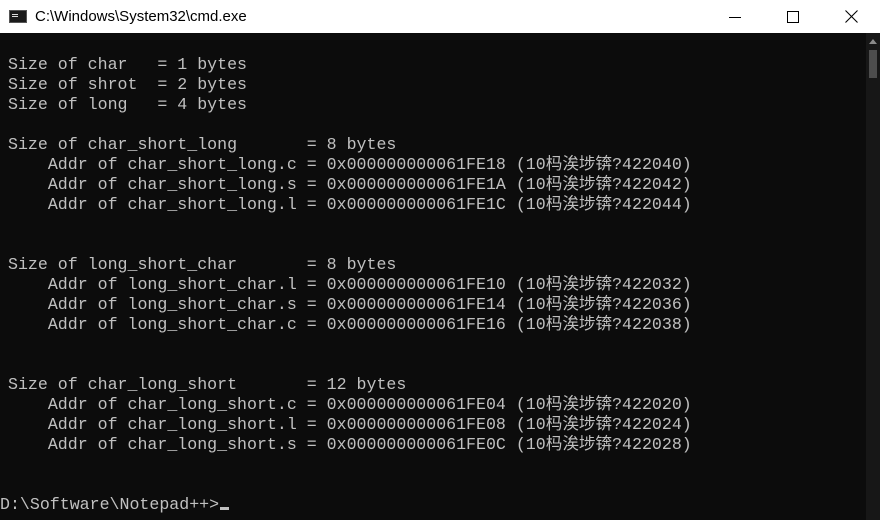 Image resolution: width=880 pixels, height=520 pixels. I want to click on command-prompt: D:\Software\Notepad++>, so click(115, 505).